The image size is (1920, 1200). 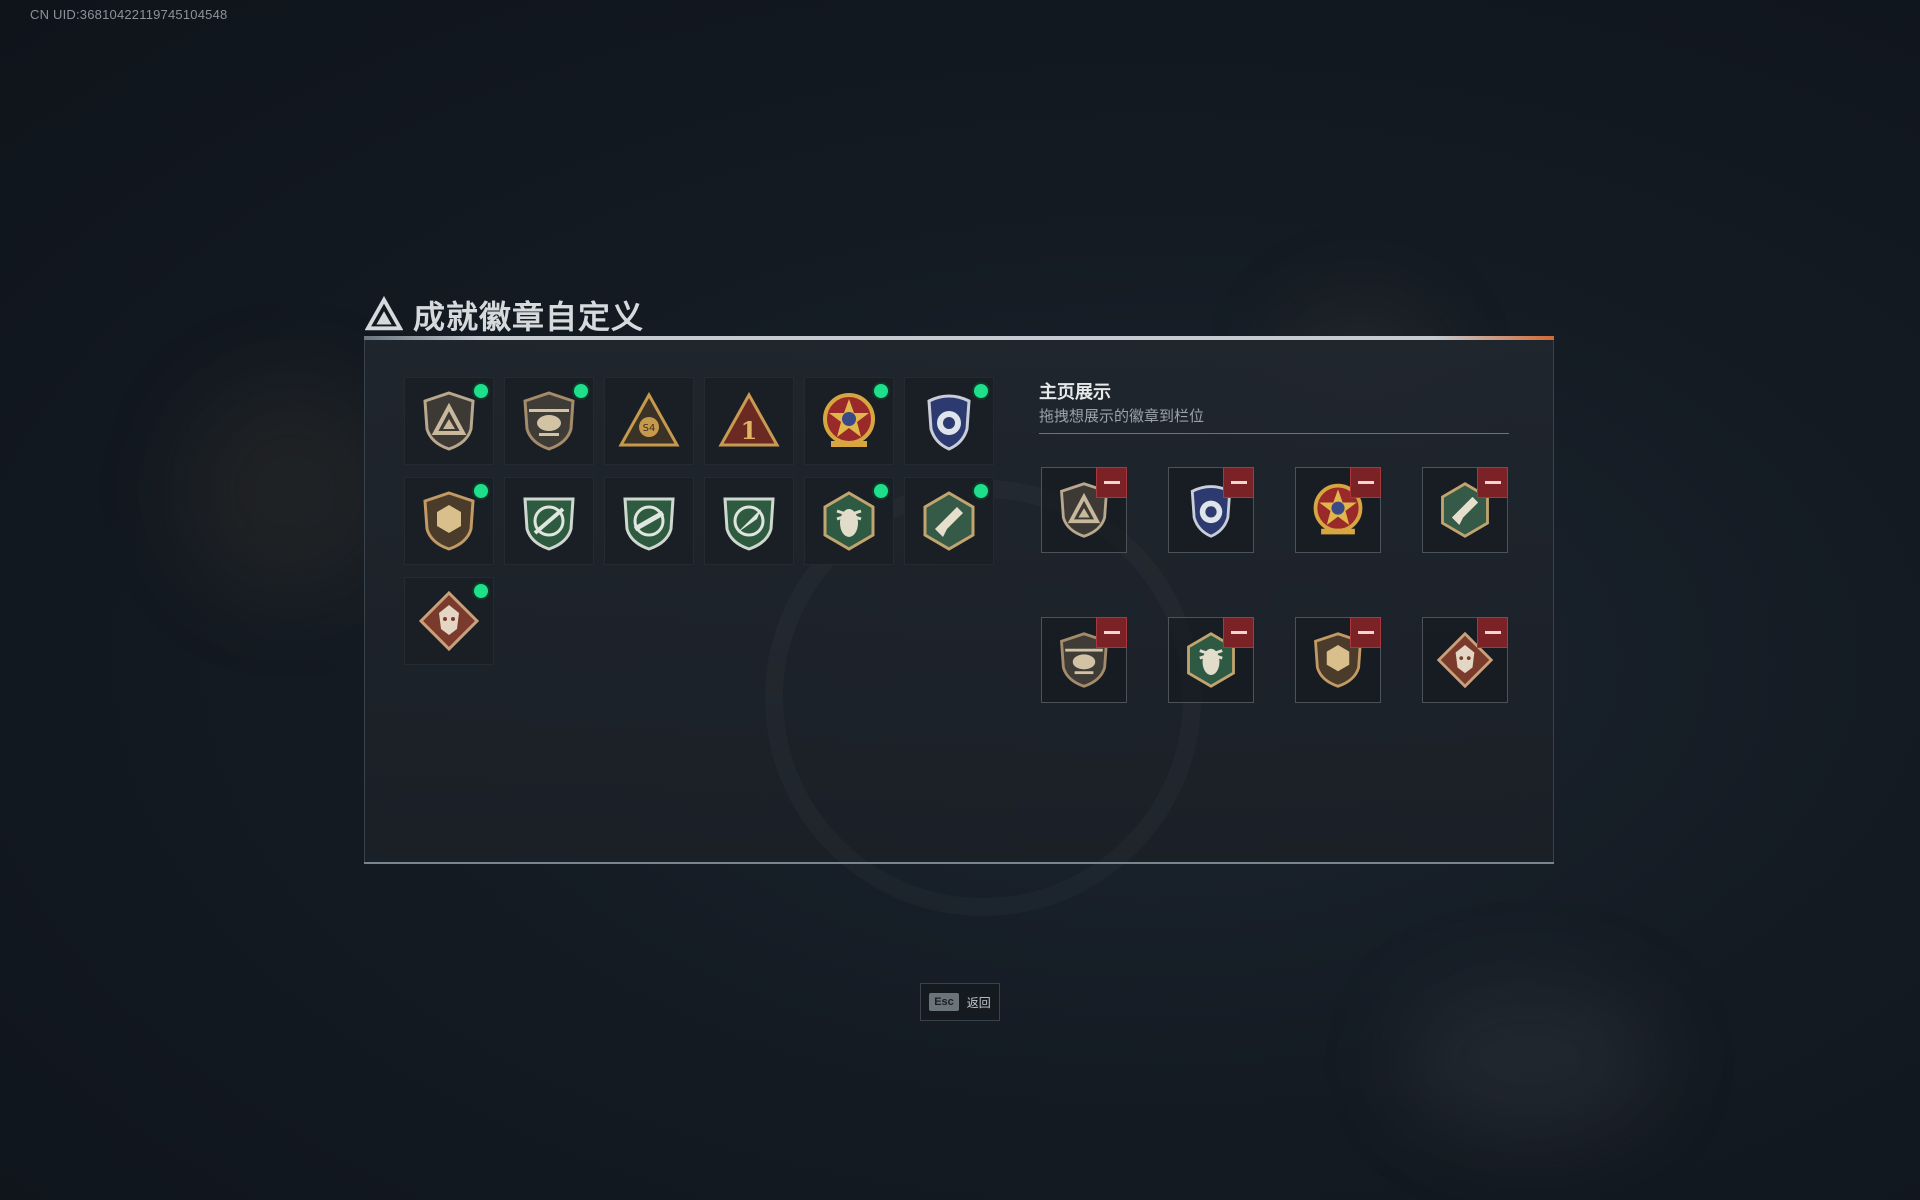 I want to click on helicopter-badge-icon, so click(x=549, y=421).